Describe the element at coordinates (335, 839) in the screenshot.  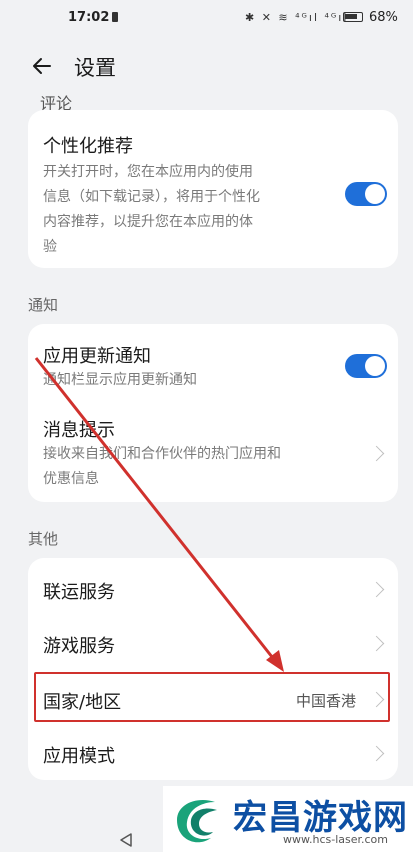
I see `watermark-url: www.hcs-laser.com` at that location.